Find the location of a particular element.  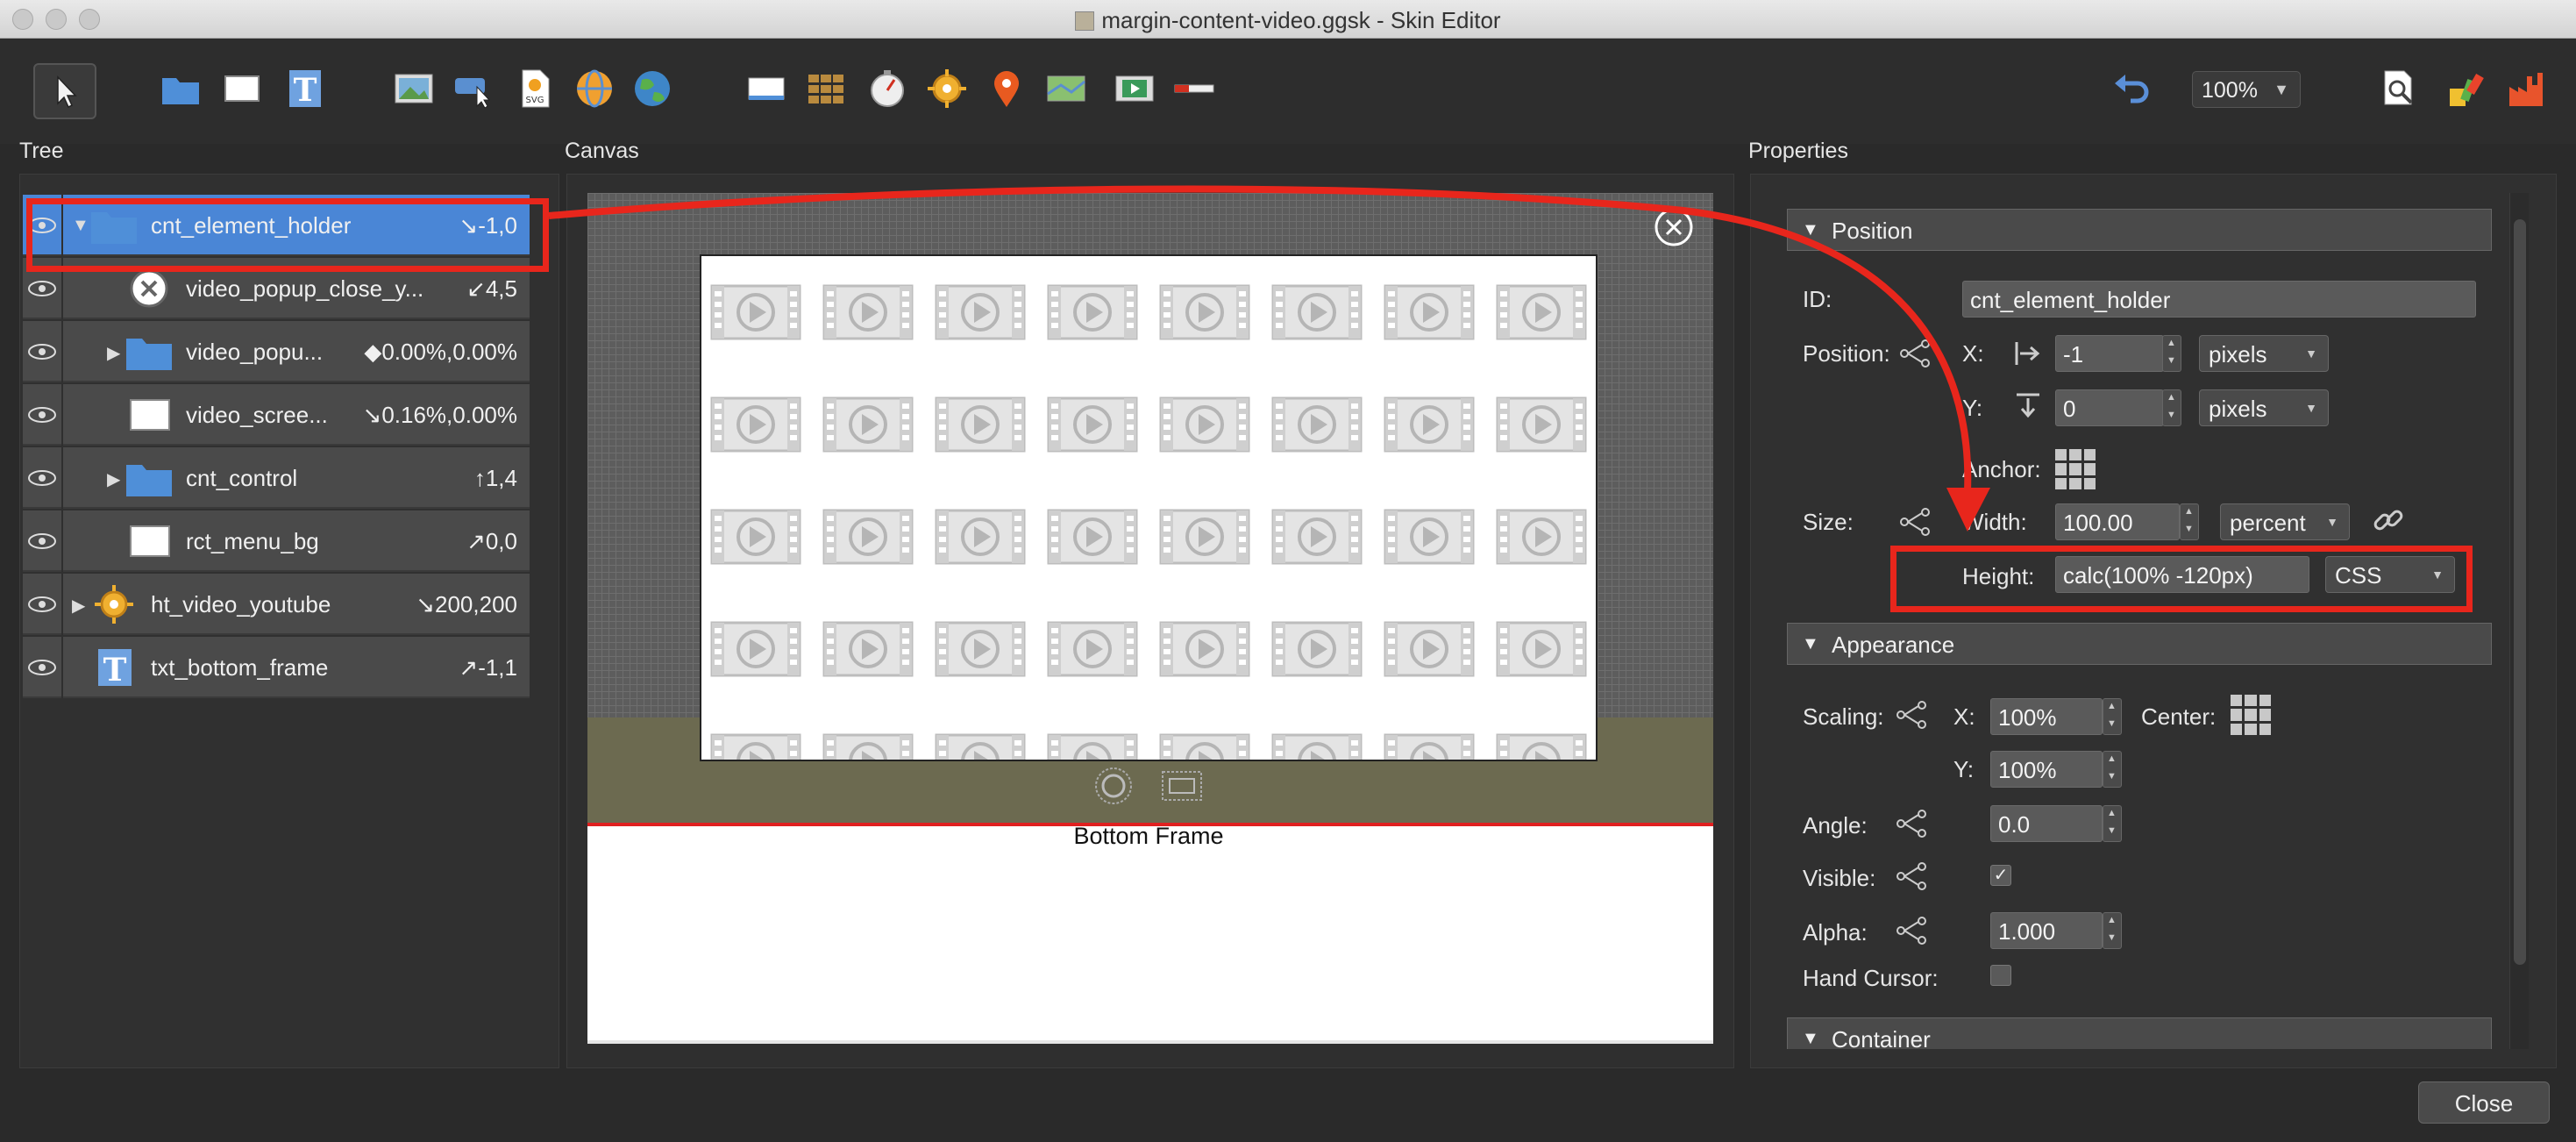

progress-bar-icon is located at coordinates (1194, 88).